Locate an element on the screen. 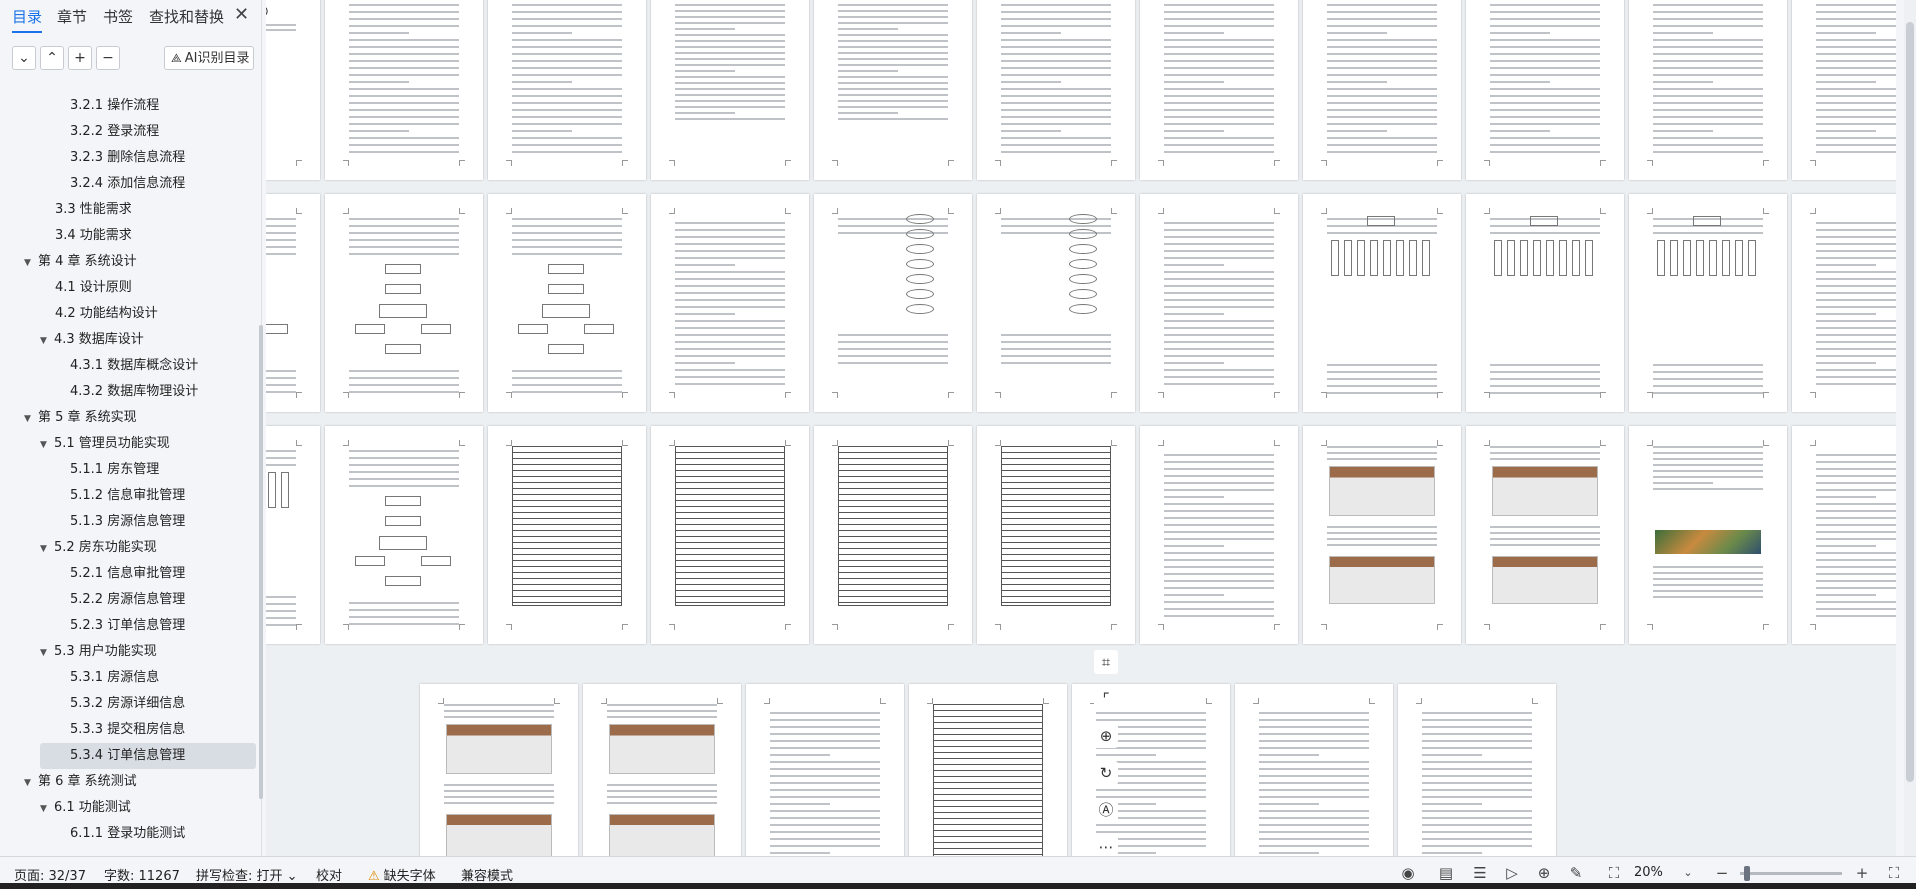 The height and width of the screenshot is (889, 1916). crop-icon: ⌜ is located at coordinates (1106, 699).